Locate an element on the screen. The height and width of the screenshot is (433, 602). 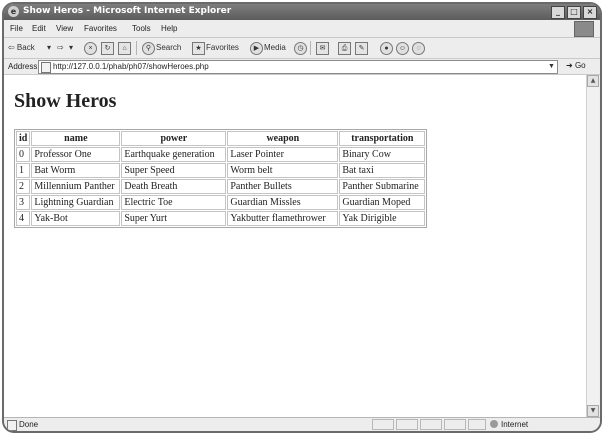
mail-icon: ✉ is located at coordinates (322, 48).